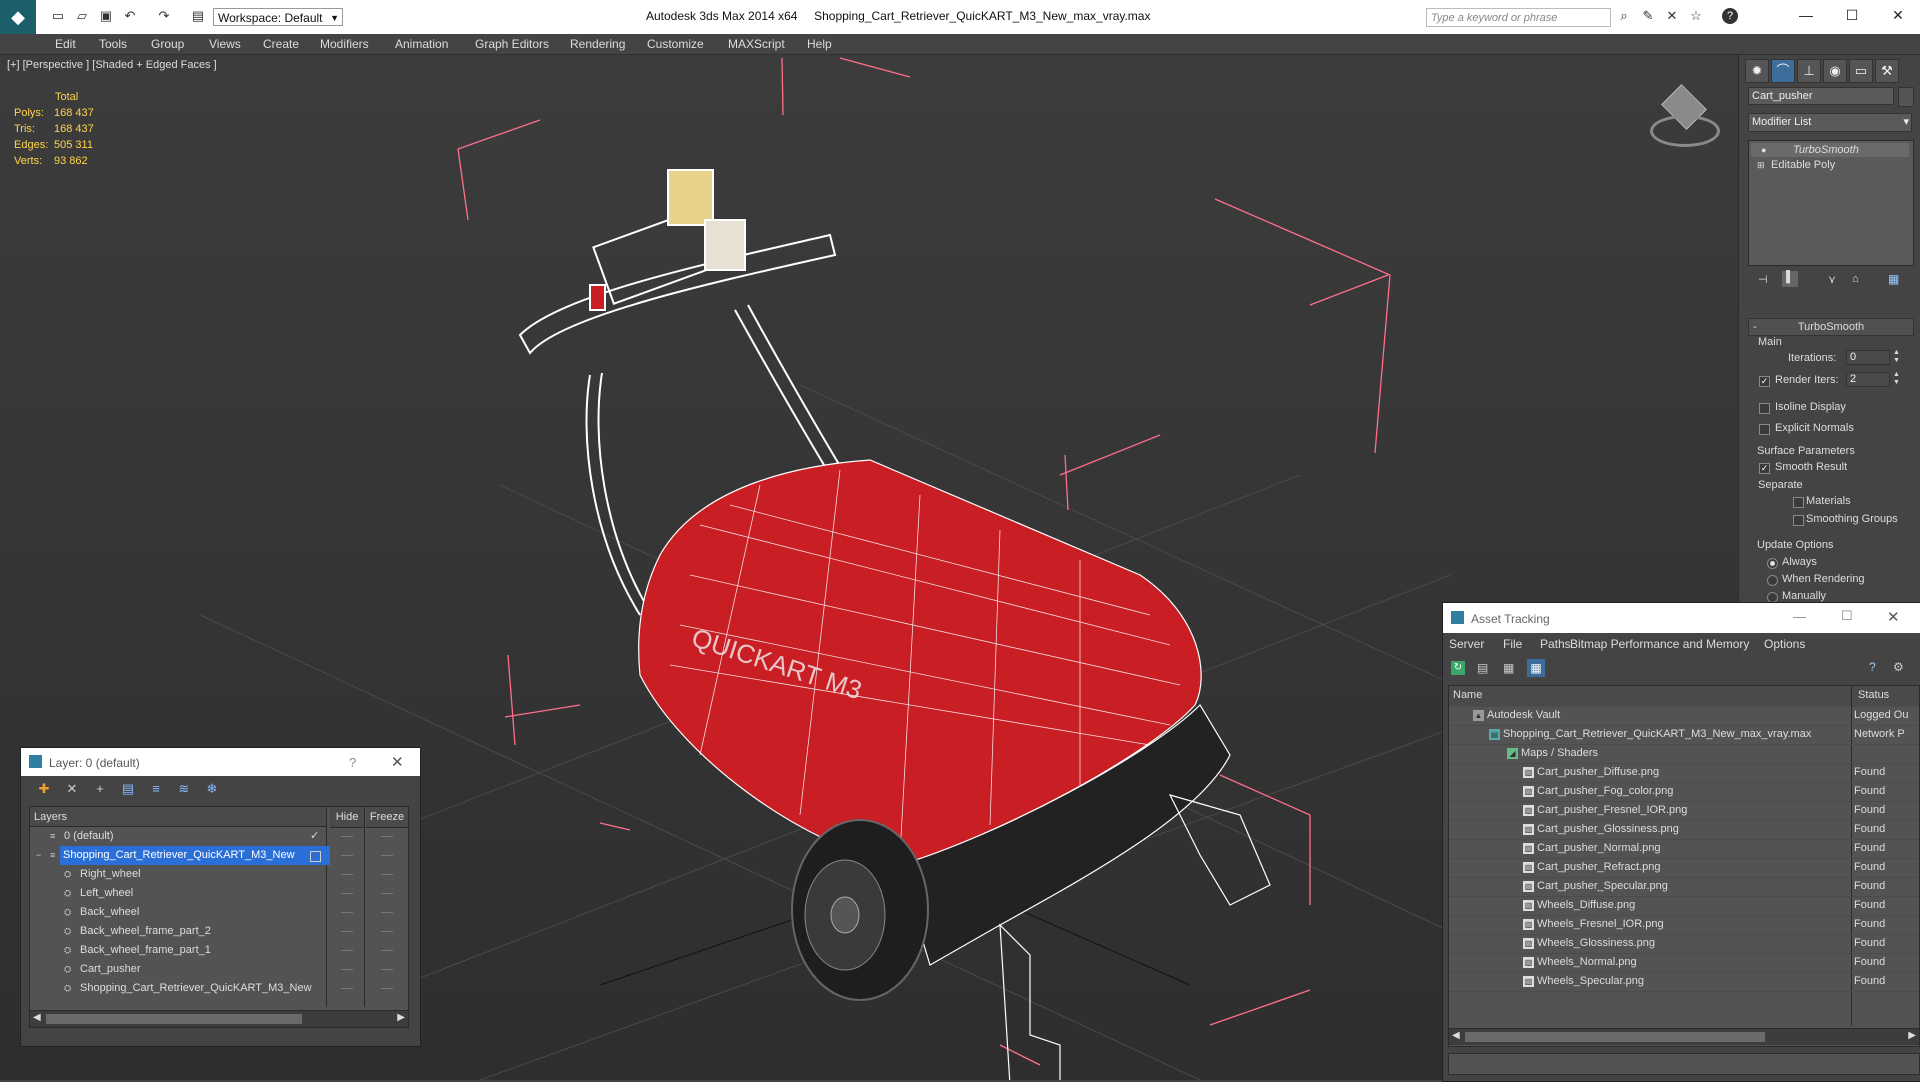 This screenshot has width=1920, height=1082. Describe the element at coordinates (1861, 71) in the screenshot. I see `display-tab-icon: ▭` at that location.